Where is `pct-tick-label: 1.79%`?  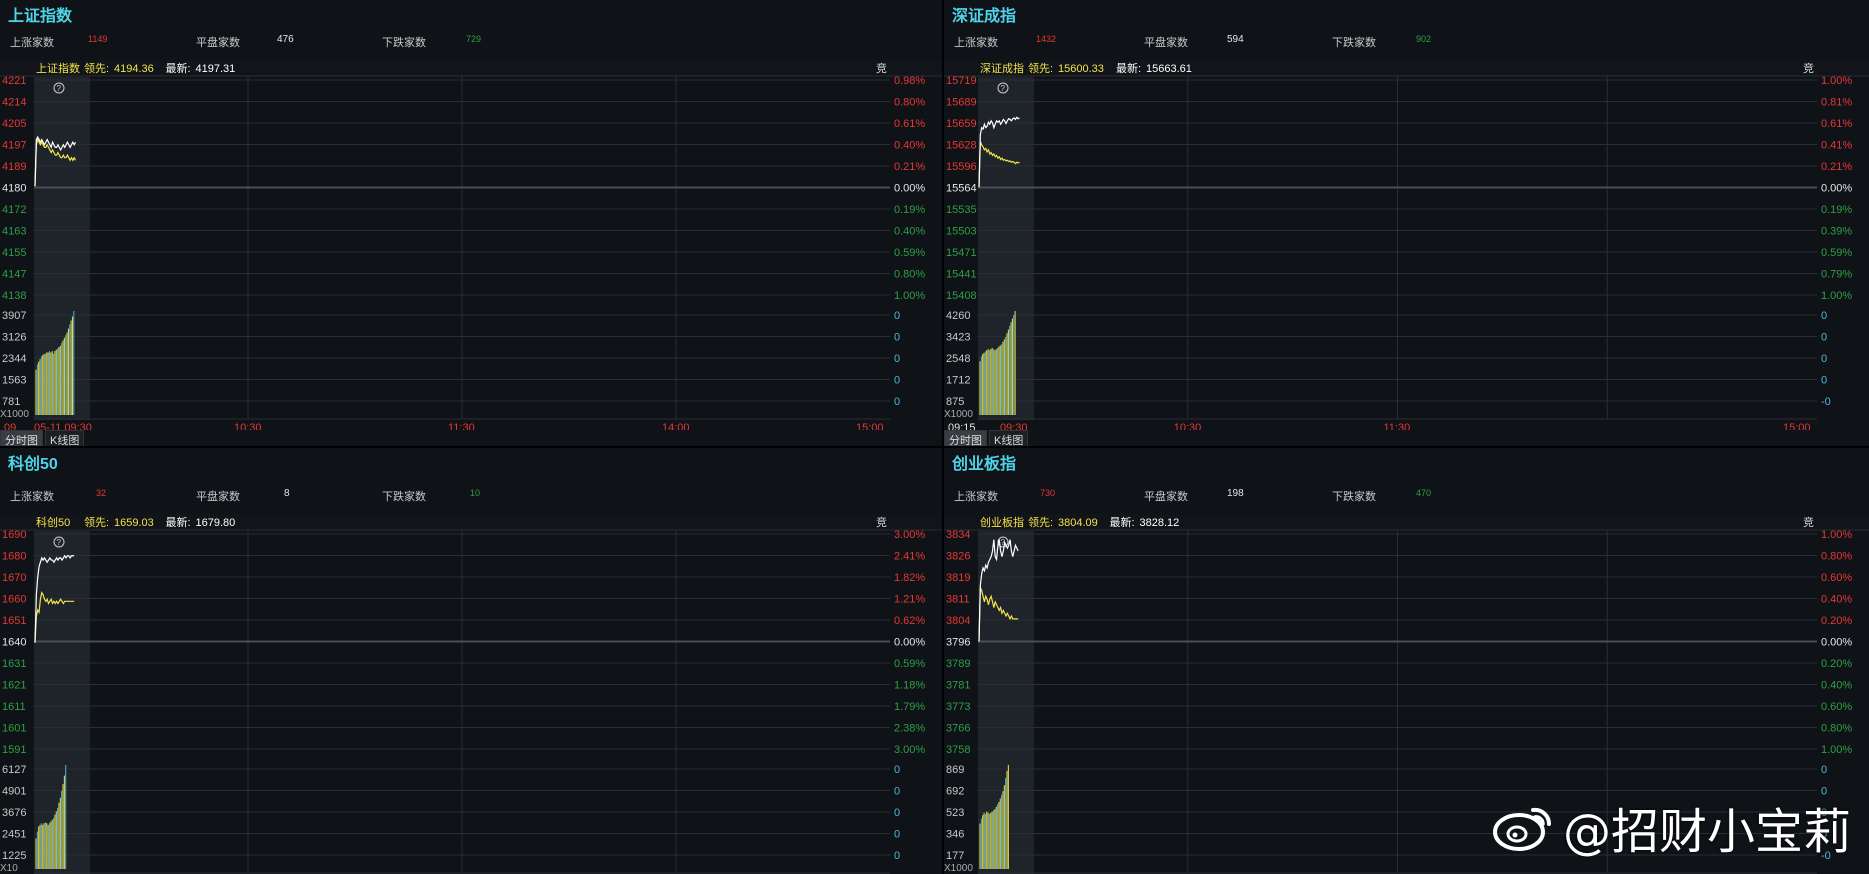
pct-tick-label: 1.79% is located at coordinates (909, 707).